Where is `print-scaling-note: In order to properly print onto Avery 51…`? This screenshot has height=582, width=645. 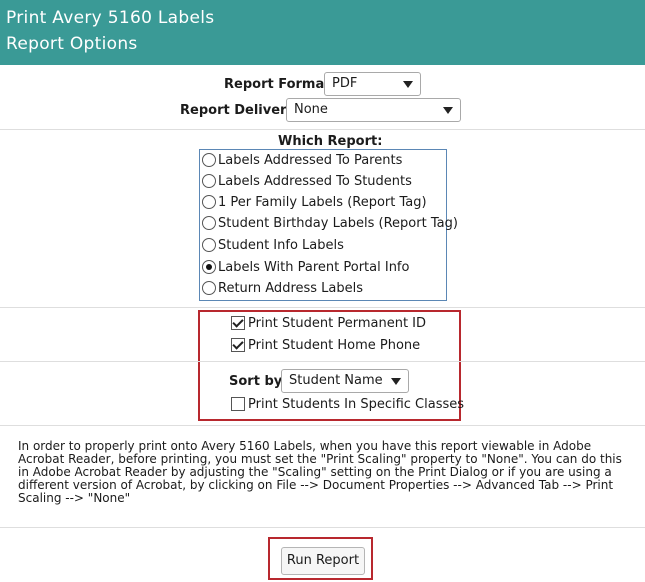 print-scaling-note: In order to properly print onto Avery 51… is located at coordinates (320, 472).